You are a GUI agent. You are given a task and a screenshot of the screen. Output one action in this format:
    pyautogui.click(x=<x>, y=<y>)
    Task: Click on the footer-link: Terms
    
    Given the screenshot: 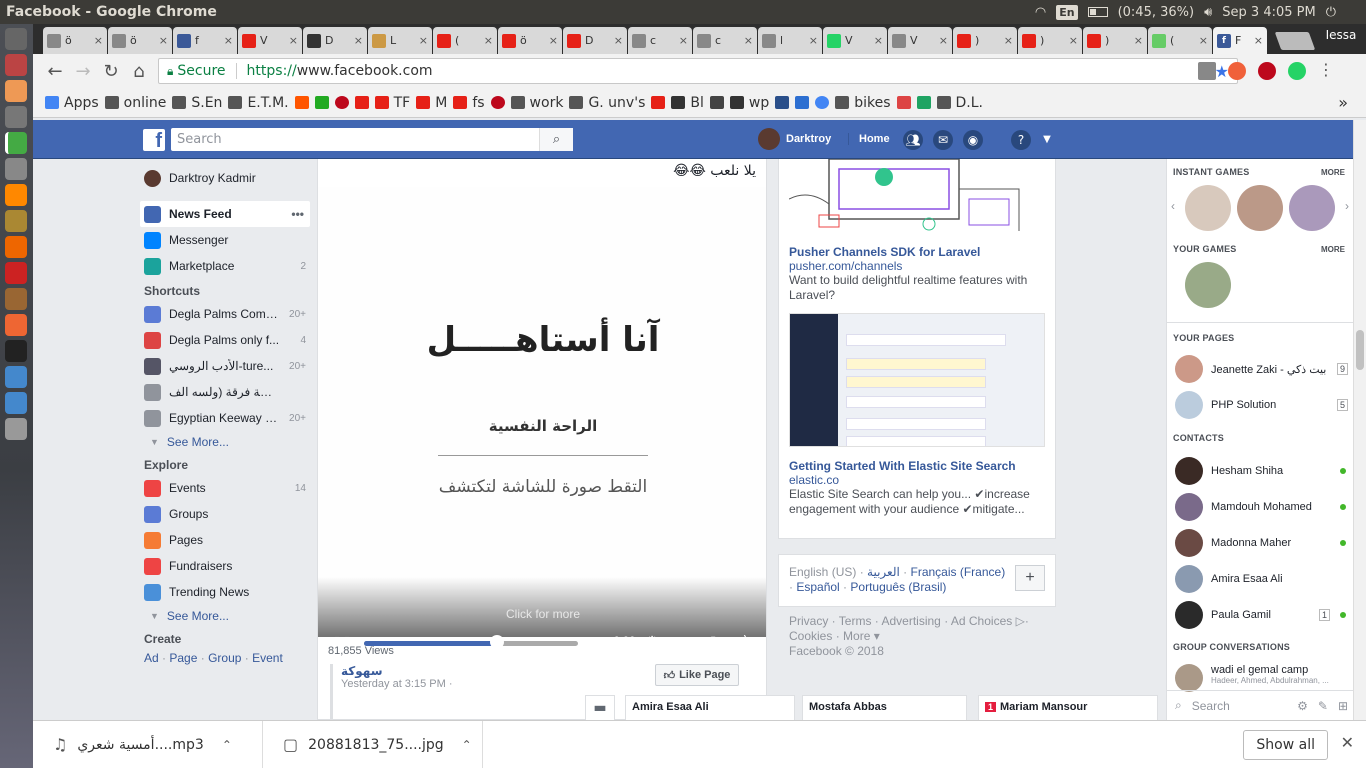 What is the action you would take?
    pyautogui.click(x=855, y=621)
    